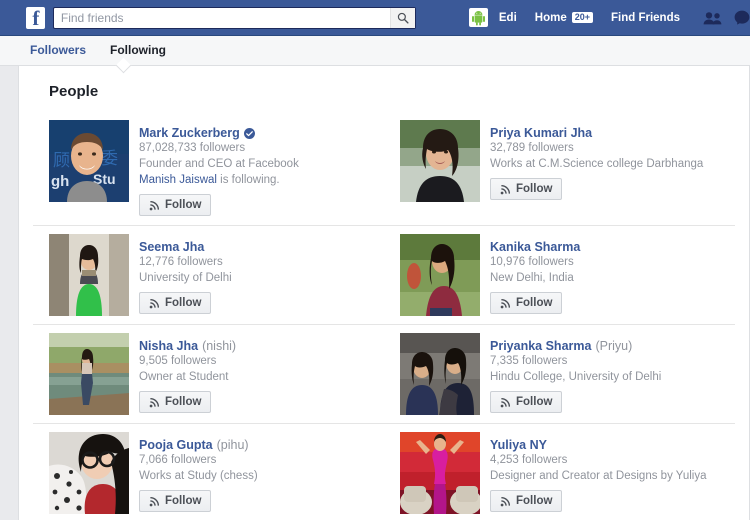 This screenshot has height=520, width=750. I want to click on top-navigation-bar: f Edi, so click(375, 18).